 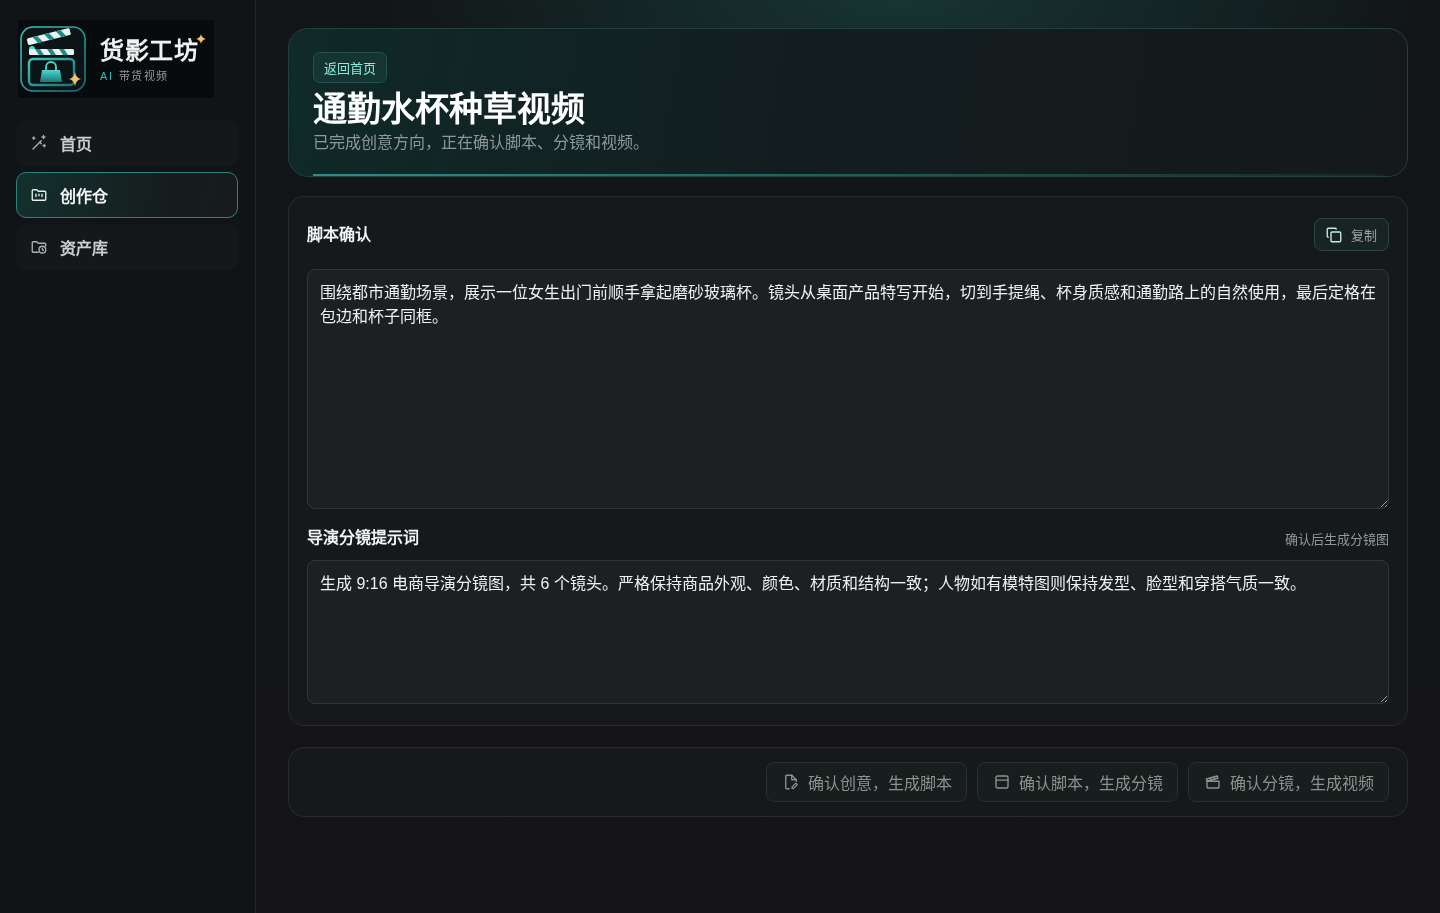 What do you see at coordinates (449, 109) in the screenshot?
I see `page-title: 通勤水杯种草视频` at bounding box center [449, 109].